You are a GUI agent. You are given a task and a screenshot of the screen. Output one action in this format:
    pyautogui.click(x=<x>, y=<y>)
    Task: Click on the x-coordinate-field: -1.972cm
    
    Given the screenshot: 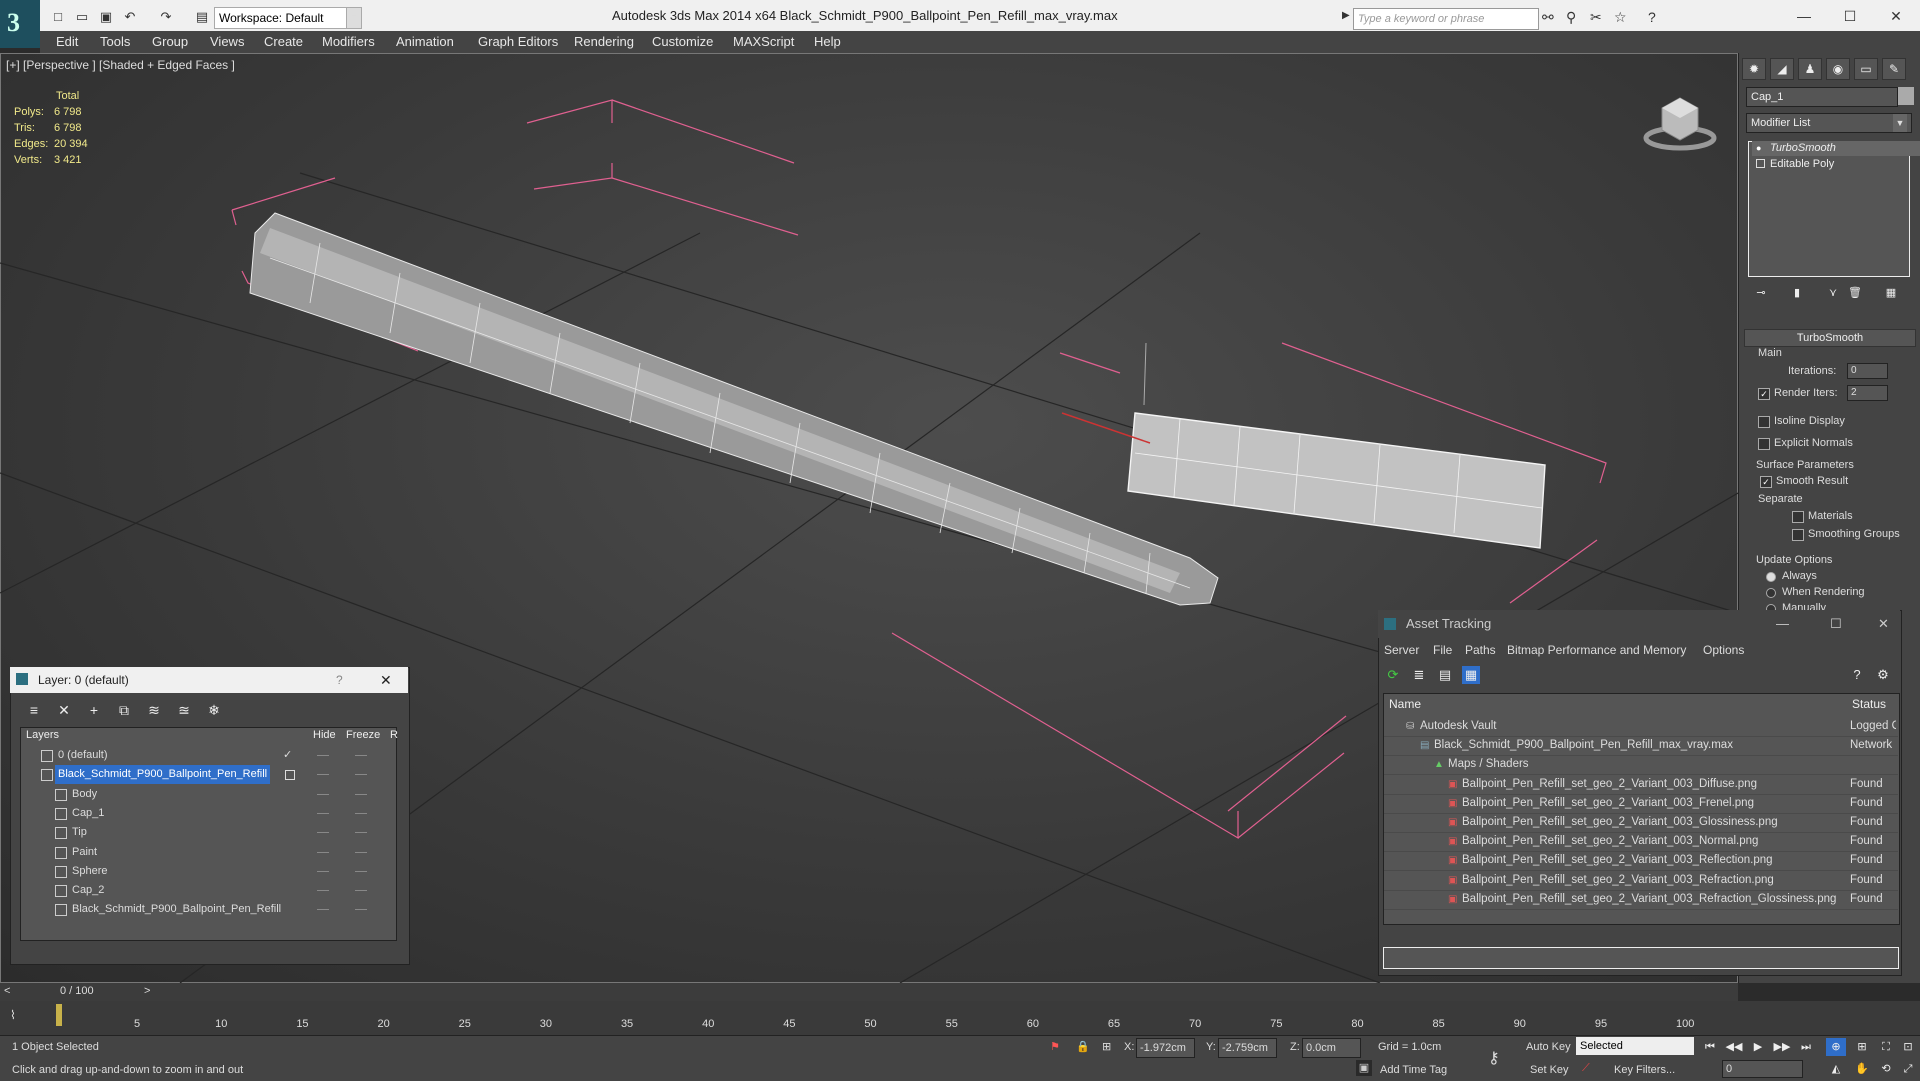 What is the action you would take?
    pyautogui.click(x=1165, y=1048)
    